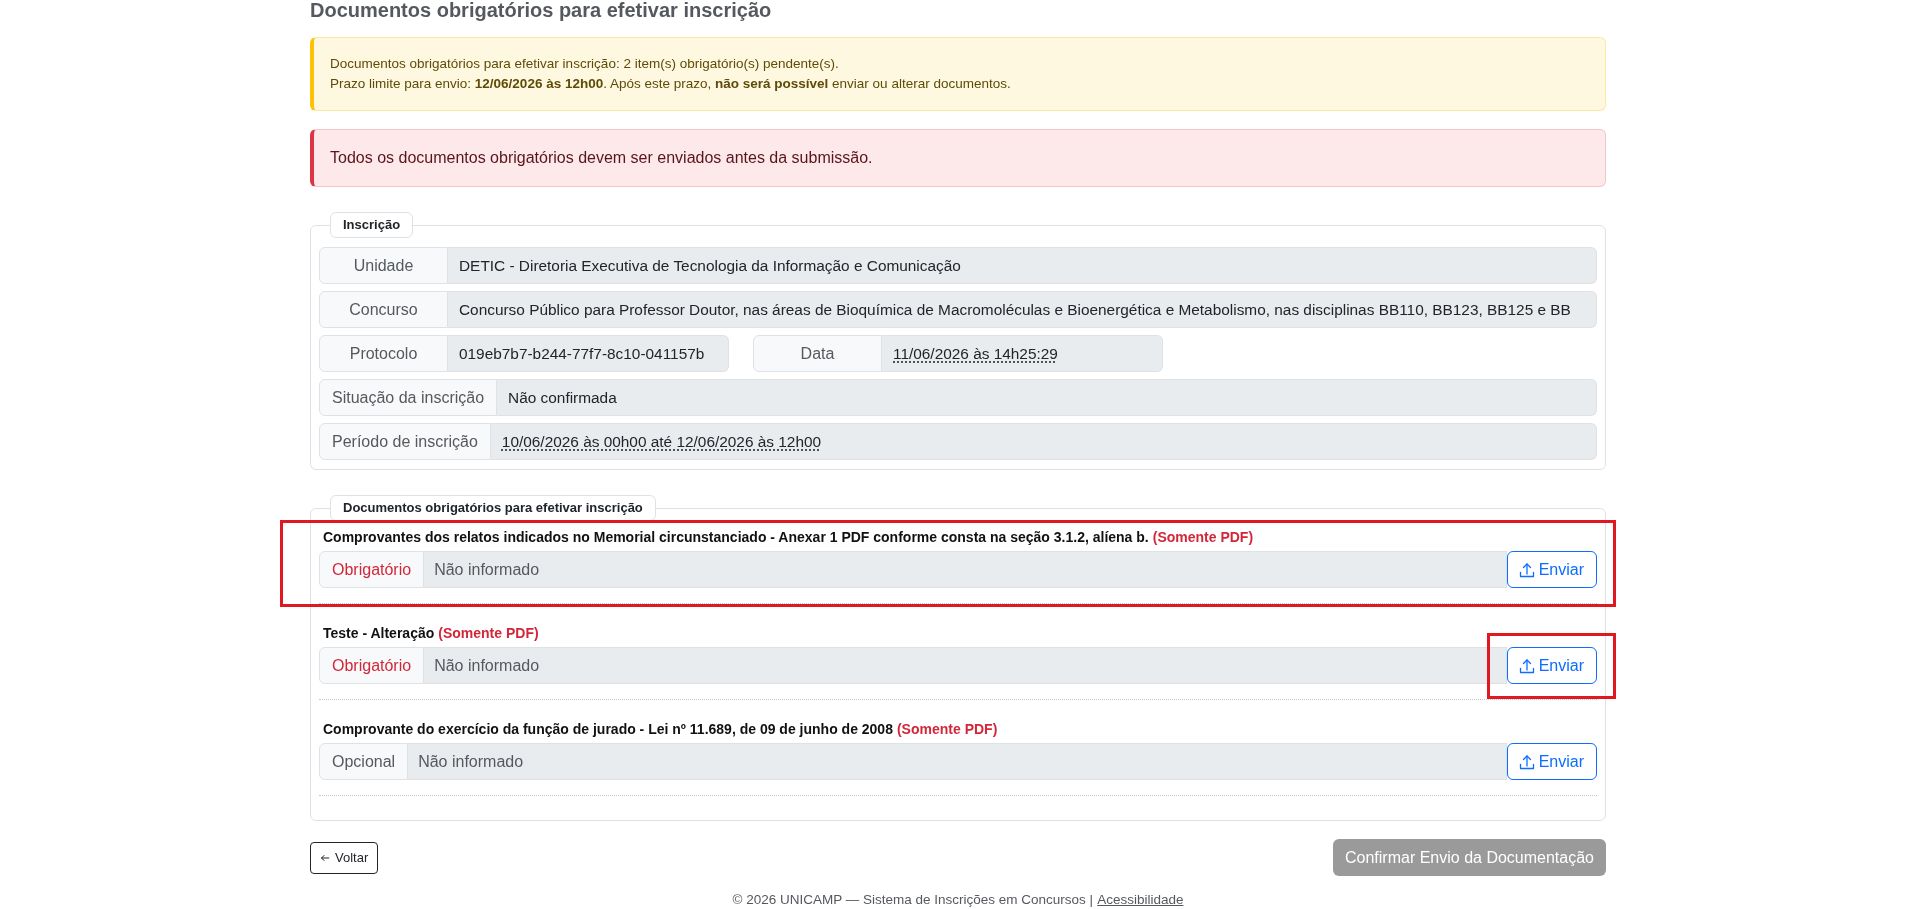 The image size is (1916, 909). I want to click on field-label: Unidade, so click(383, 265).